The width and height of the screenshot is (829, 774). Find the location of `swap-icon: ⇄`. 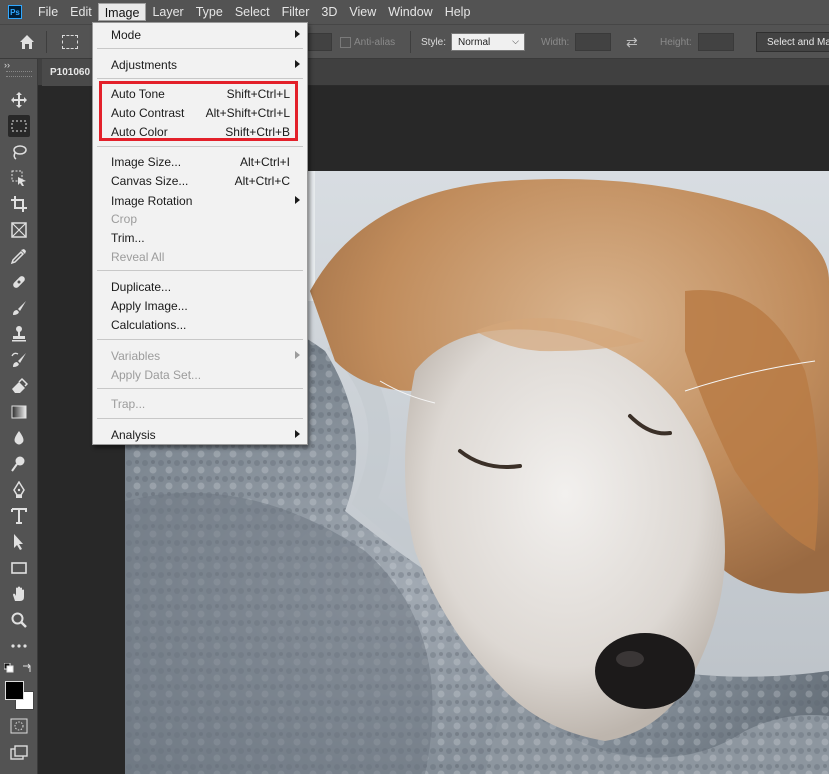

swap-icon: ⇄ is located at coordinates (632, 42).